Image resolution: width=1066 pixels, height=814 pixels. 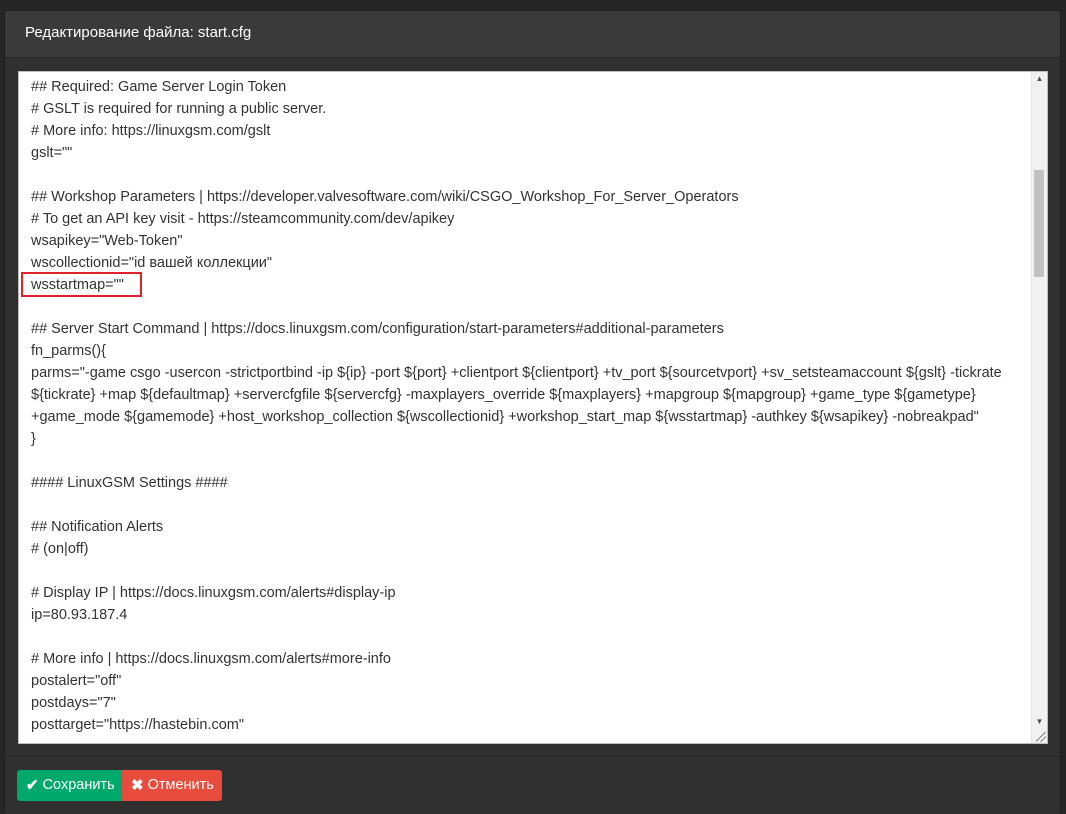 What do you see at coordinates (1039, 223) in the screenshot?
I see `scroll-thumb` at bounding box center [1039, 223].